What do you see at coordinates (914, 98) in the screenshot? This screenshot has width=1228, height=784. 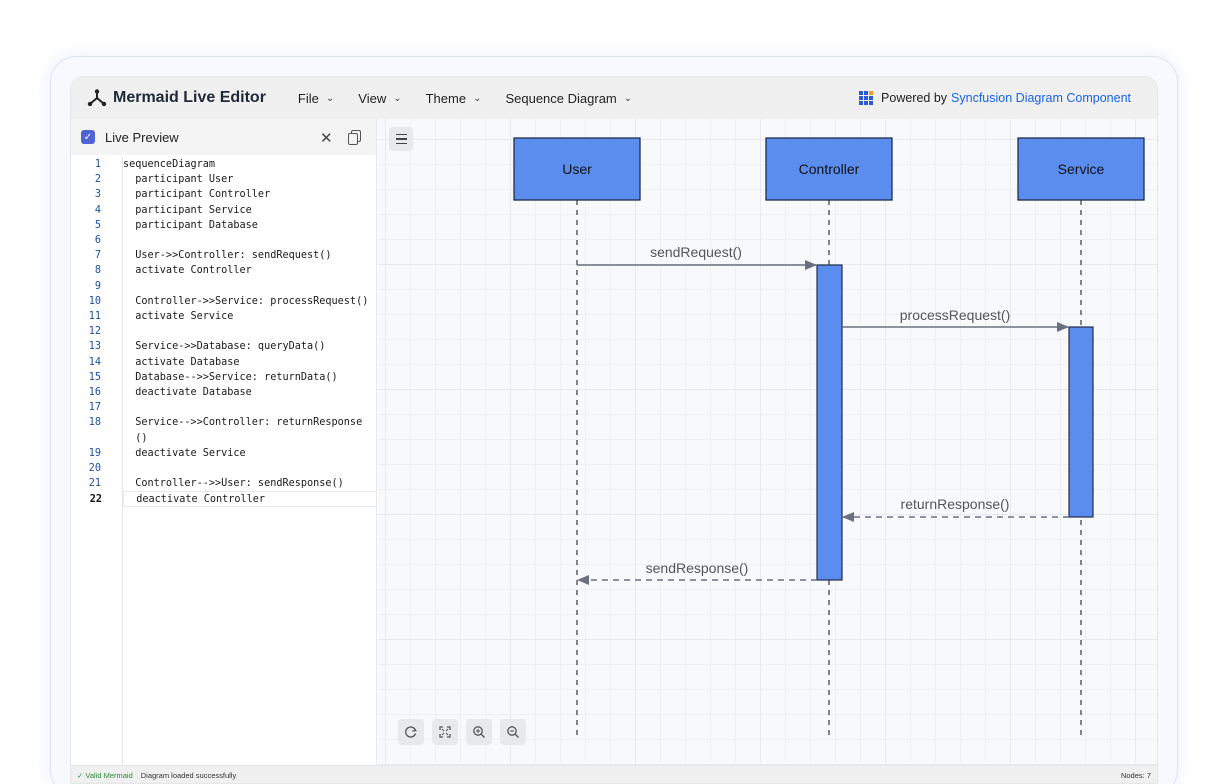 I see `powered-by-text: Powered by` at bounding box center [914, 98].